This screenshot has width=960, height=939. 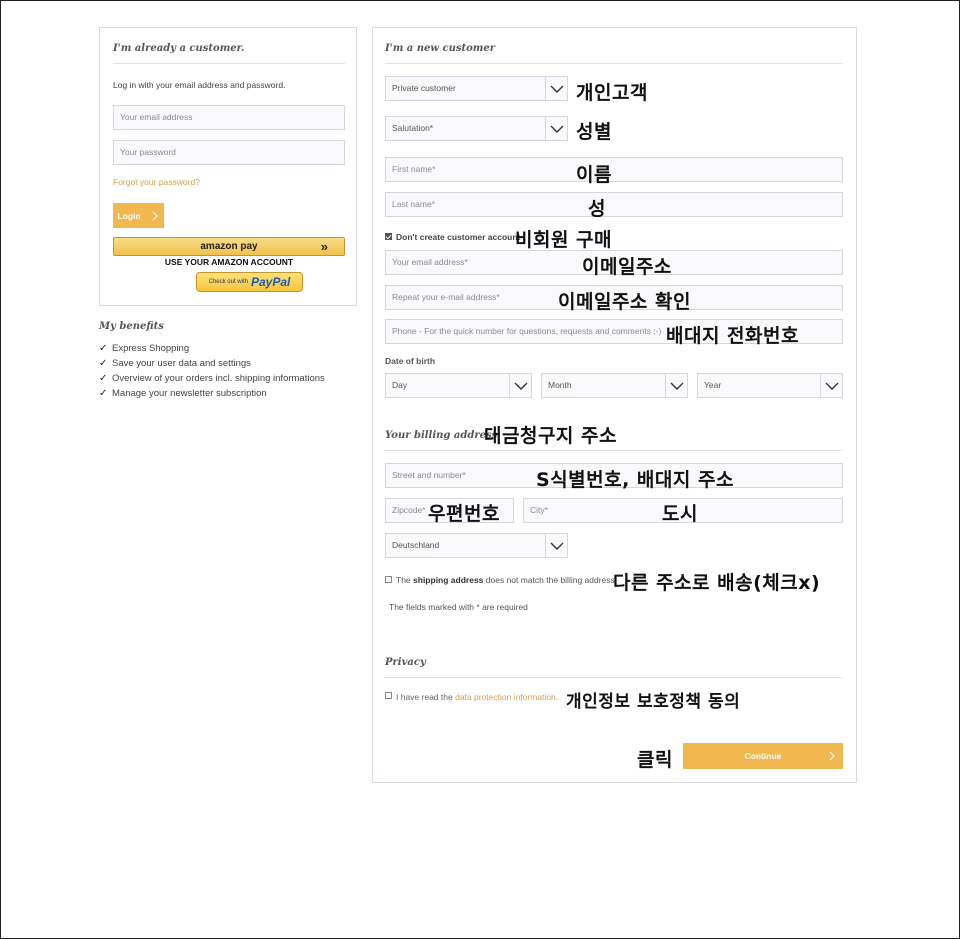 What do you see at coordinates (476, 545) in the screenshot?
I see `country-select: Deutschland` at bounding box center [476, 545].